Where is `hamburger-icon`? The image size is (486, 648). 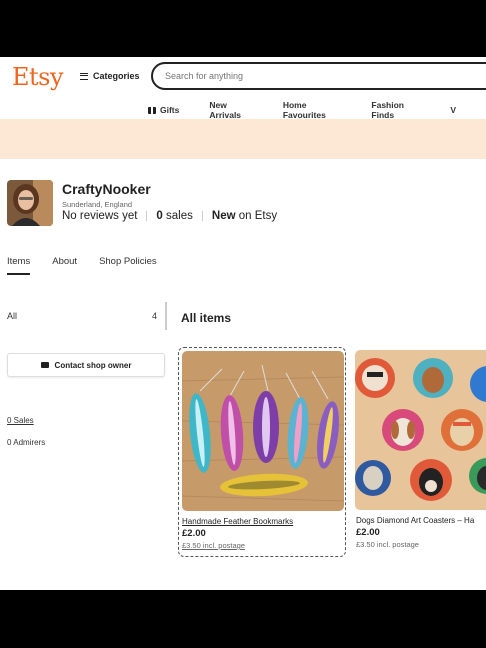
hamburger-icon is located at coordinates (84, 76).